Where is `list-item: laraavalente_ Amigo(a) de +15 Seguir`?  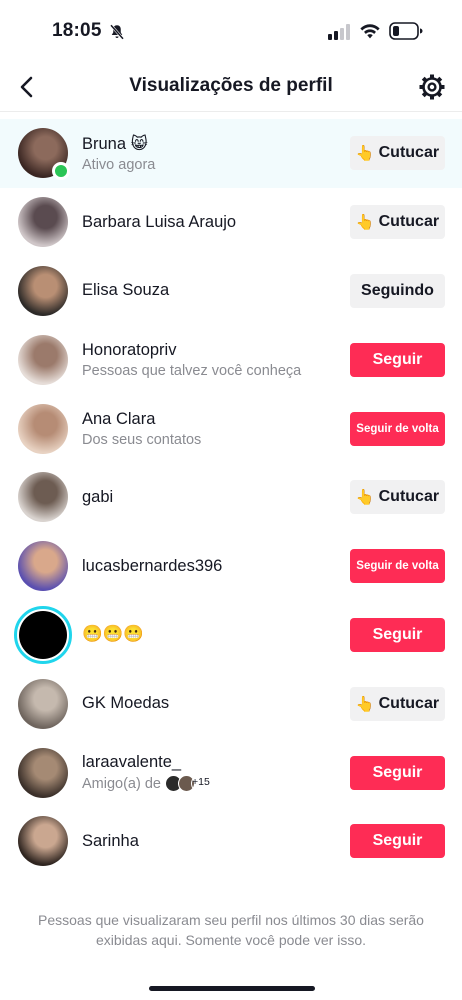 list-item: laraavalente_ Amigo(a) de +15 Seguir is located at coordinates (231, 772).